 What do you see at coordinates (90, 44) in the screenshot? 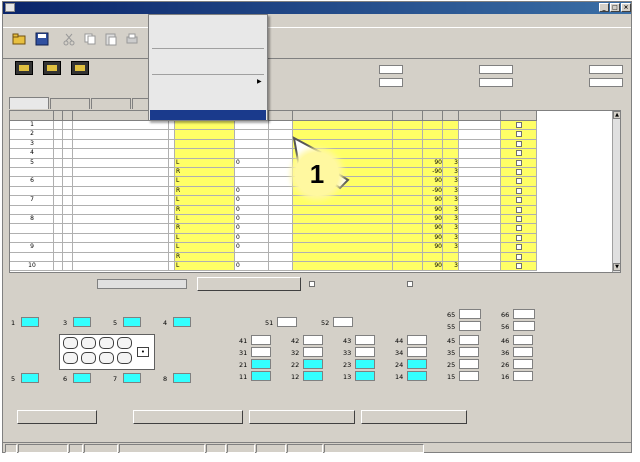
I see `toolbar-button-copy` at bounding box center [90, 44].